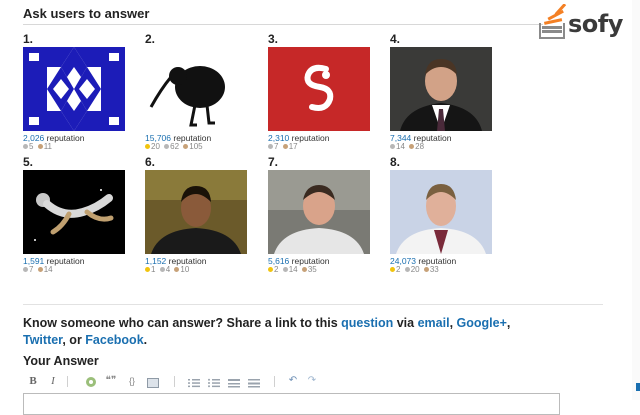 The height and width of the screenshot is (415, 640). Describe the element at coordinates (42, 340) in the screenshot. I see `twitter-link: Twitter` at that location.